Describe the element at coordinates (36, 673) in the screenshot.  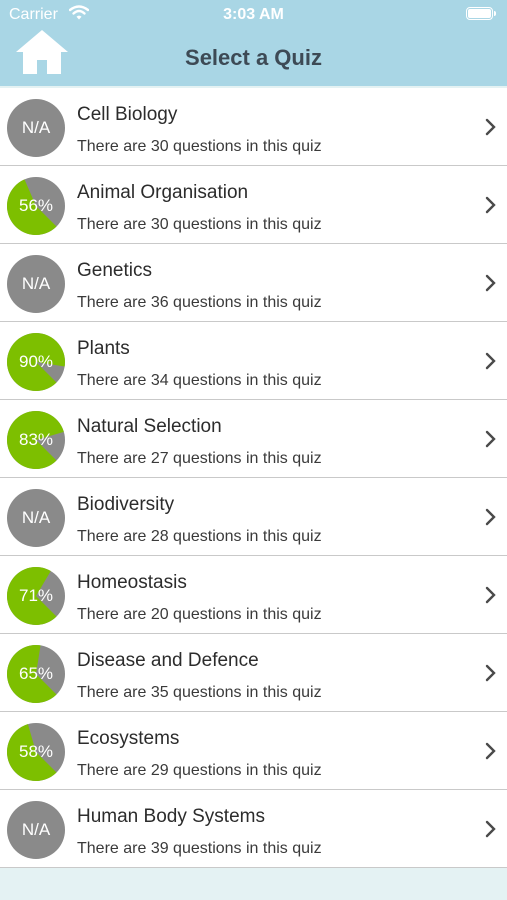
I see `score-label: 65%` at that location.